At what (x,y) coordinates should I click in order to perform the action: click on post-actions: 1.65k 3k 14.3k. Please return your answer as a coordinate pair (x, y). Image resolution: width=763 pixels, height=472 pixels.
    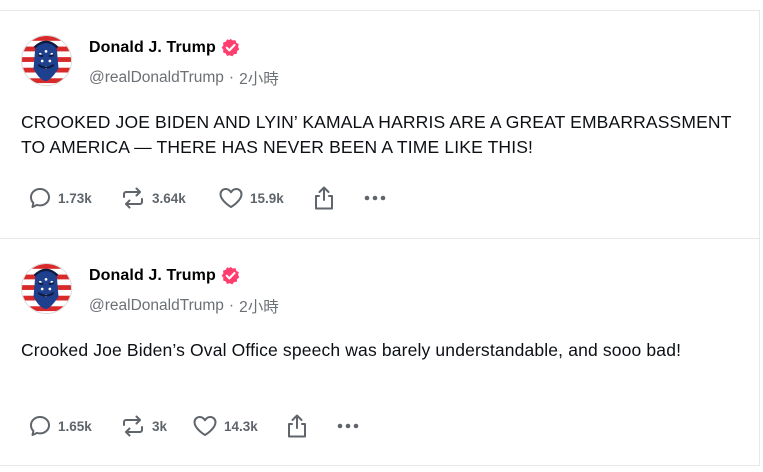
    Looking at the image, I should click on (196, 426).